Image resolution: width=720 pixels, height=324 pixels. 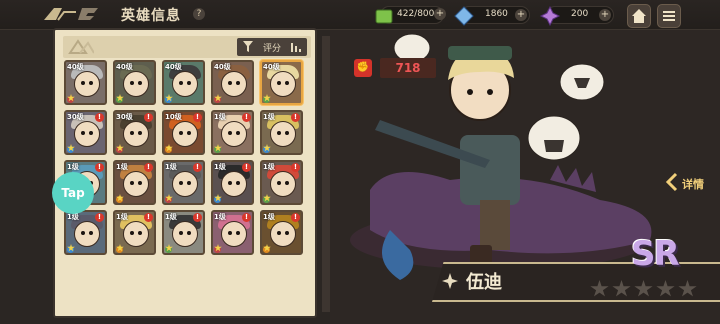 I want to click on home-button, so click(x=639, y=16).